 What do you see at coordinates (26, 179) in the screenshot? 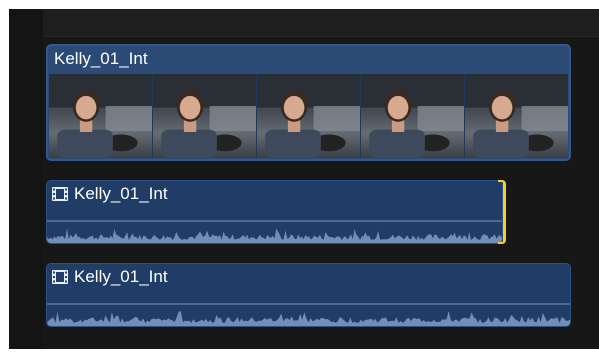
I see `track-header-strip` at bounding box center [26, 179].